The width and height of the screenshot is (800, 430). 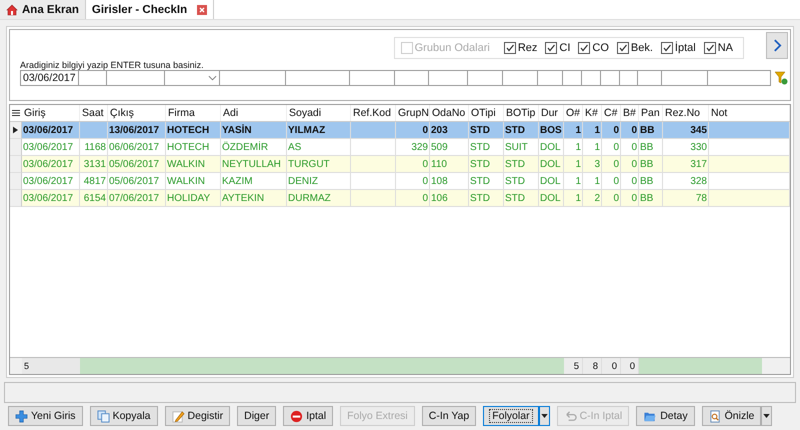 I want to click on checkbox: Bek., so click(x=634, y=48).